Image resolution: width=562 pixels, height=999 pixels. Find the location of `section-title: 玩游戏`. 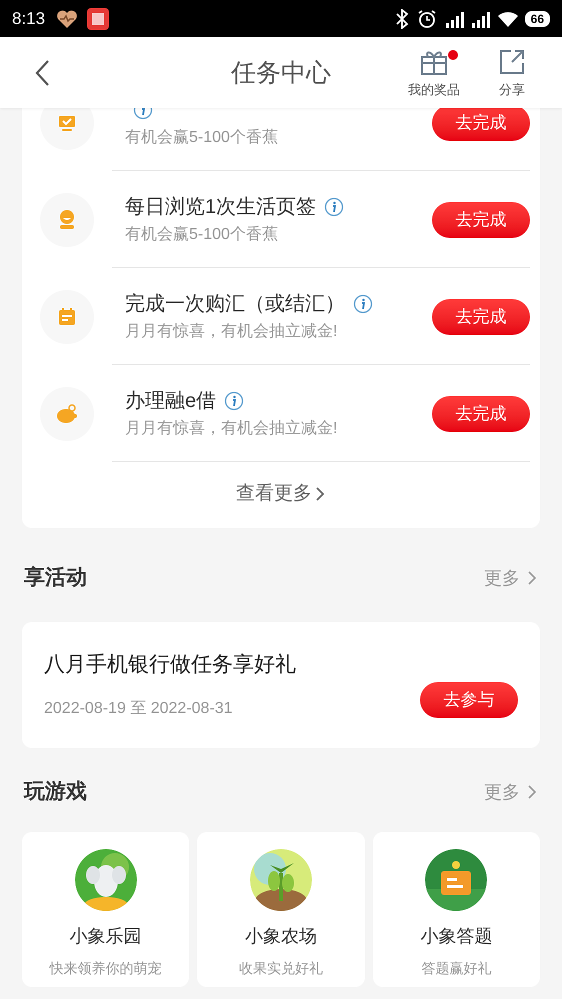

section-title: 玩游戏 is located at coordinates (55, 792).